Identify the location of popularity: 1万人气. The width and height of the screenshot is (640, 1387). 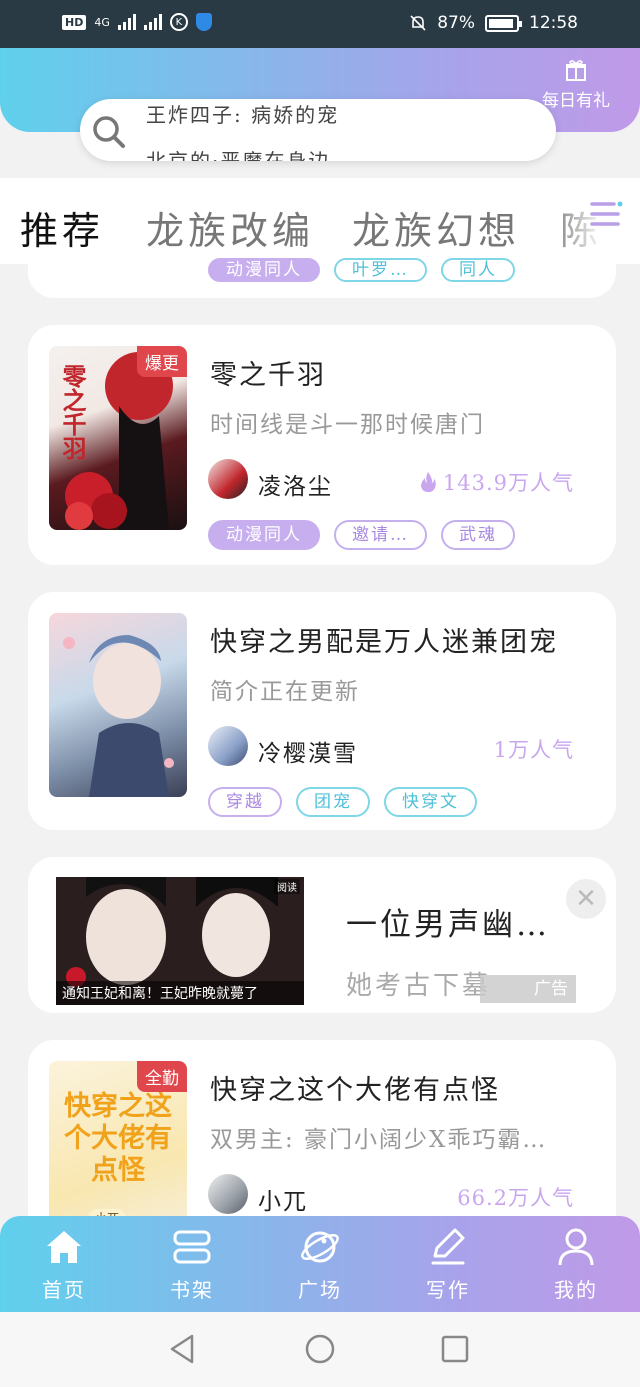
(534, 749).